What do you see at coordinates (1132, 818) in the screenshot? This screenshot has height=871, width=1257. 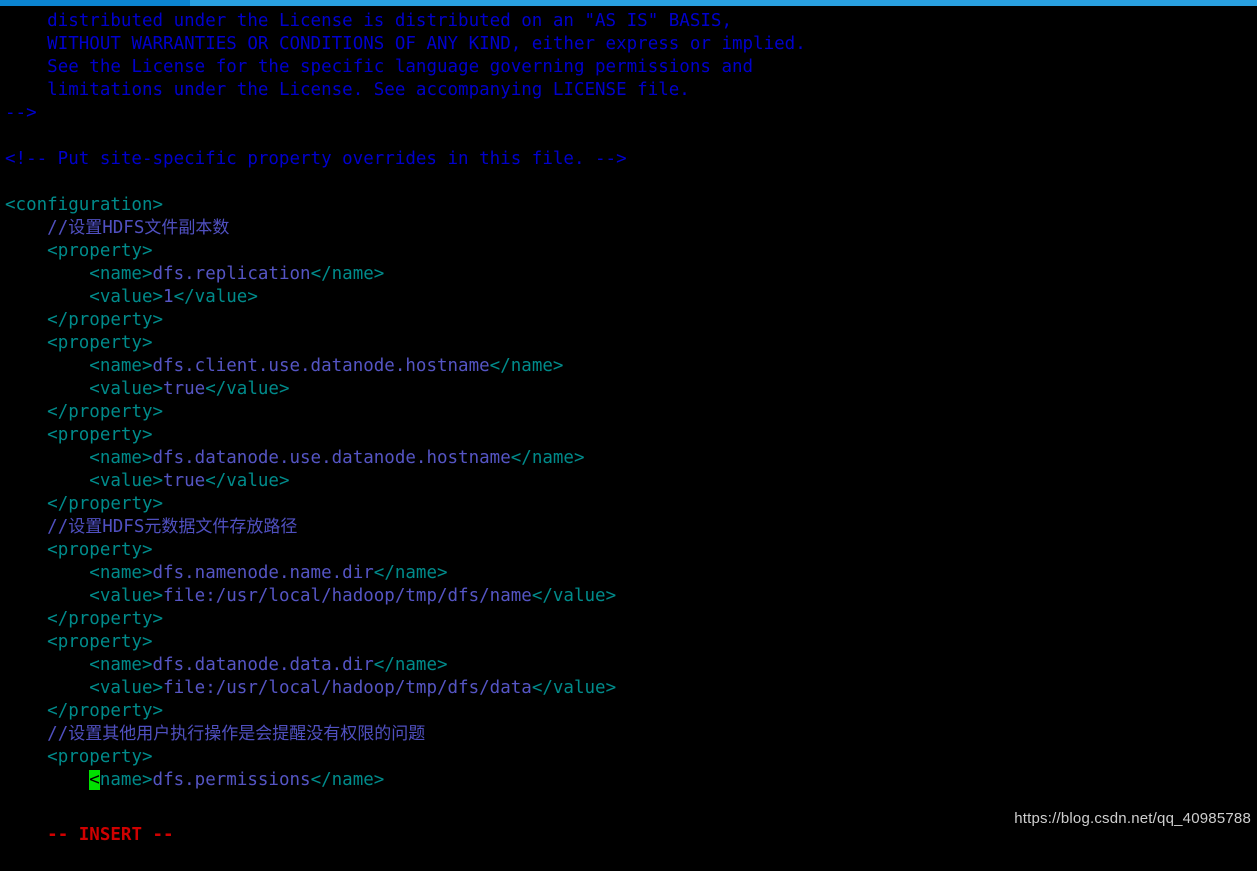 I see `watermark-text: https://blog.csdn.net/qq_40985788` at bounding box center [1132, 818].